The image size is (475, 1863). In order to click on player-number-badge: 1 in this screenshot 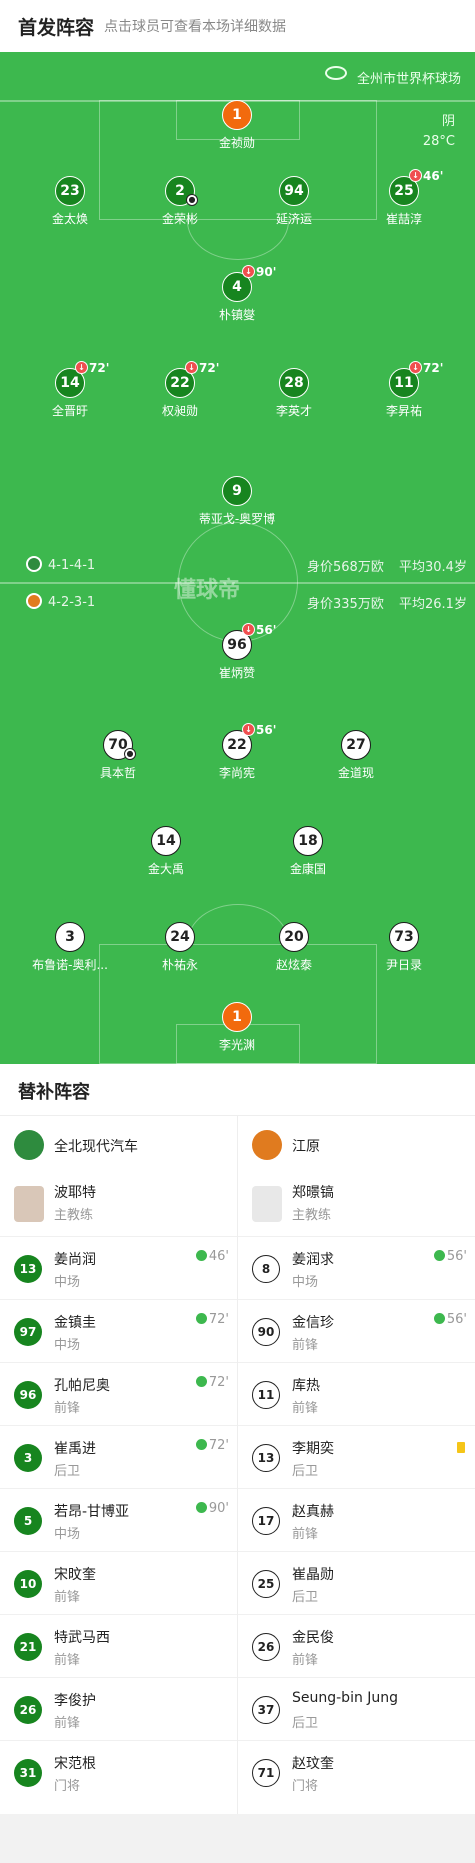, I will do `click(237, 115)`.